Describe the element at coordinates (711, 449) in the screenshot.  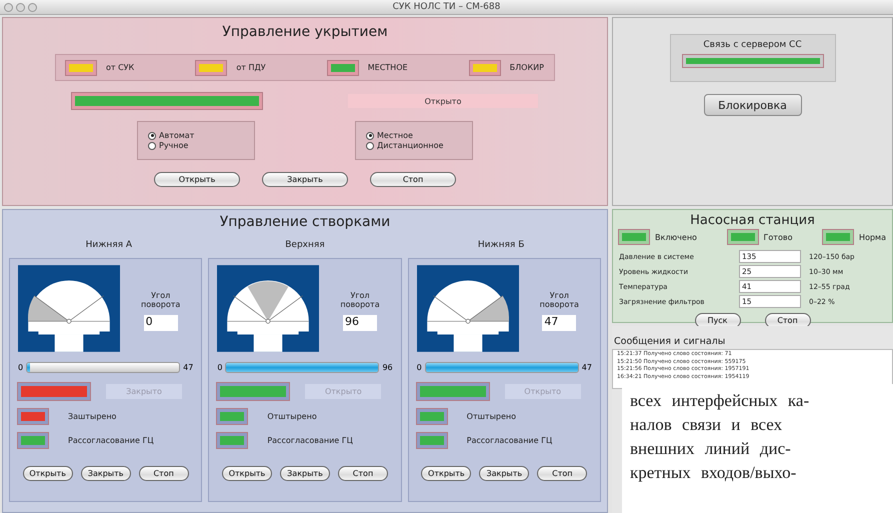
I see `print-text-line: внешних линий дис-` at that location.